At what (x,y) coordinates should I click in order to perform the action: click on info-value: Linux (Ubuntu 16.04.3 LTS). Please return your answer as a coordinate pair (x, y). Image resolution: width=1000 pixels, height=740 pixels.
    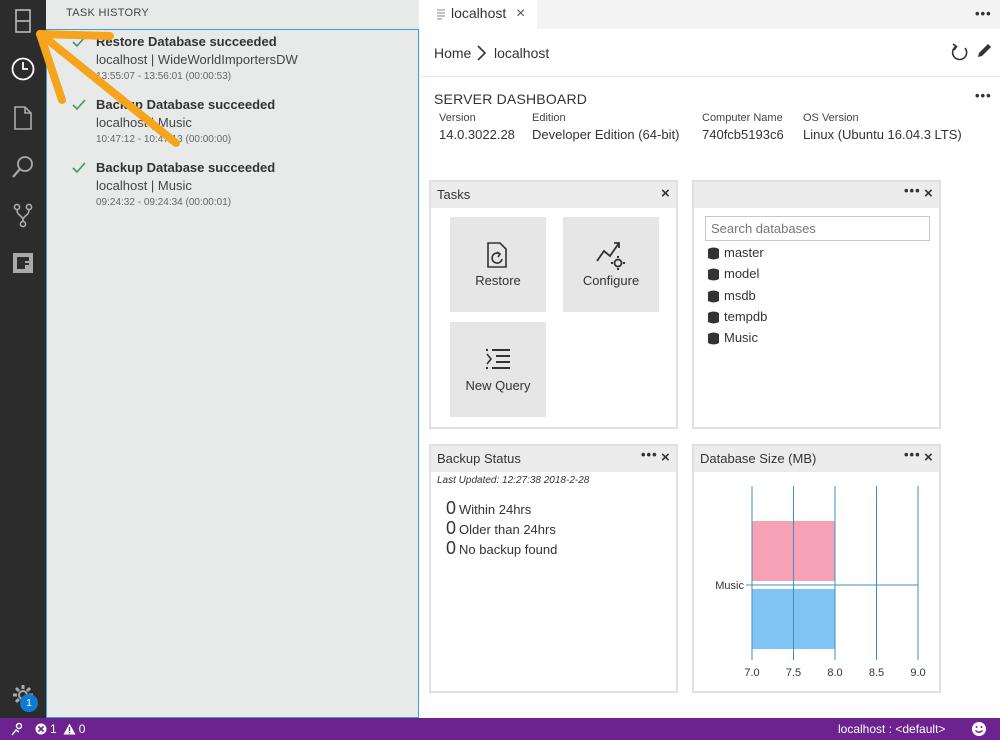
    Looking at the image, I should click on (882, 134).